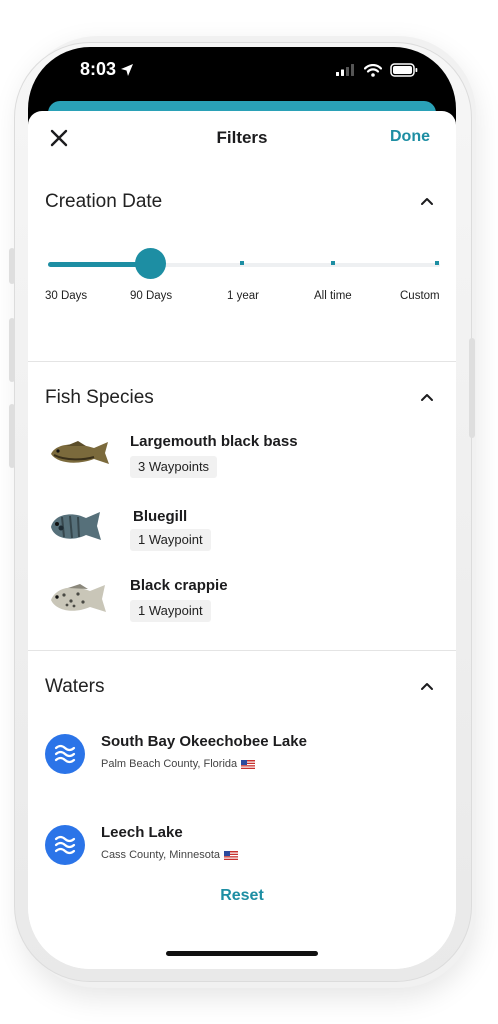 This screenshot has width=498, height=1024. Describe the element at coordinates (104, 201) in the screenshot. I see `creation-date-title: Creation Date` at that location.